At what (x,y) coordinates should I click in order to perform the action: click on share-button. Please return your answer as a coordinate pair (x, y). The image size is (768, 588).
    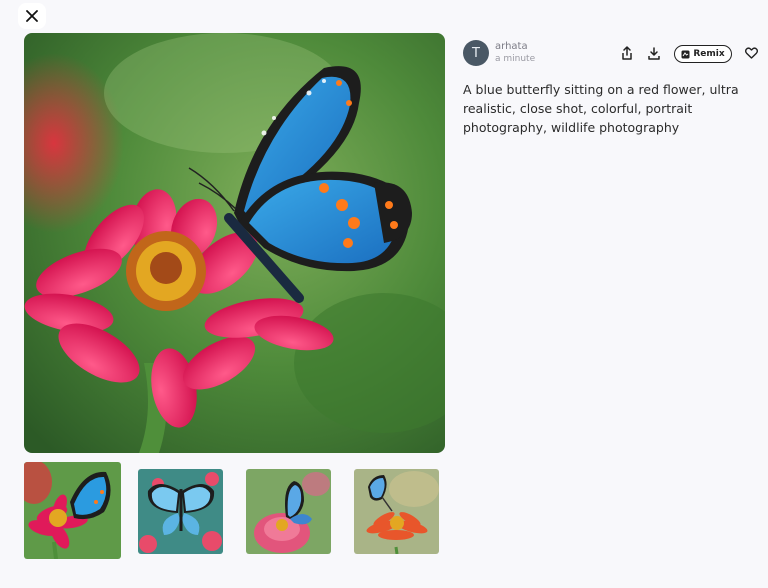
    Looking at the image, I should click on (627, 53).